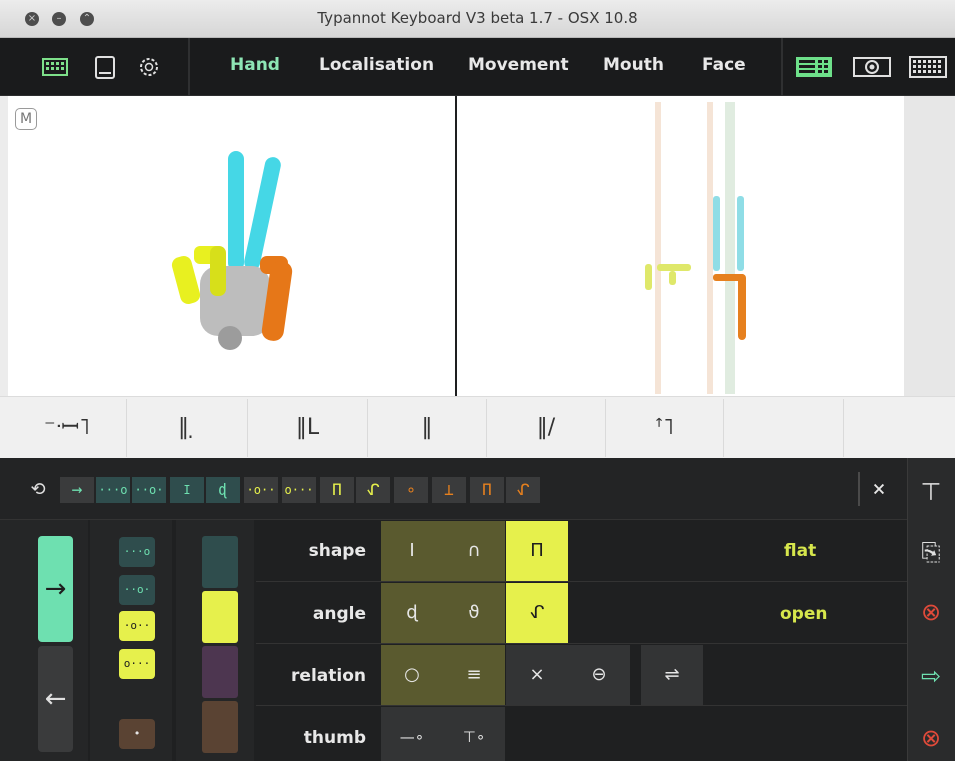 Image resolution: width=955 pixels, height=761 pixels. What do you see at coordinates (449, 490) in the screenshot?
I see `sequence-item: ⊥` at bounding box center [449, 490].